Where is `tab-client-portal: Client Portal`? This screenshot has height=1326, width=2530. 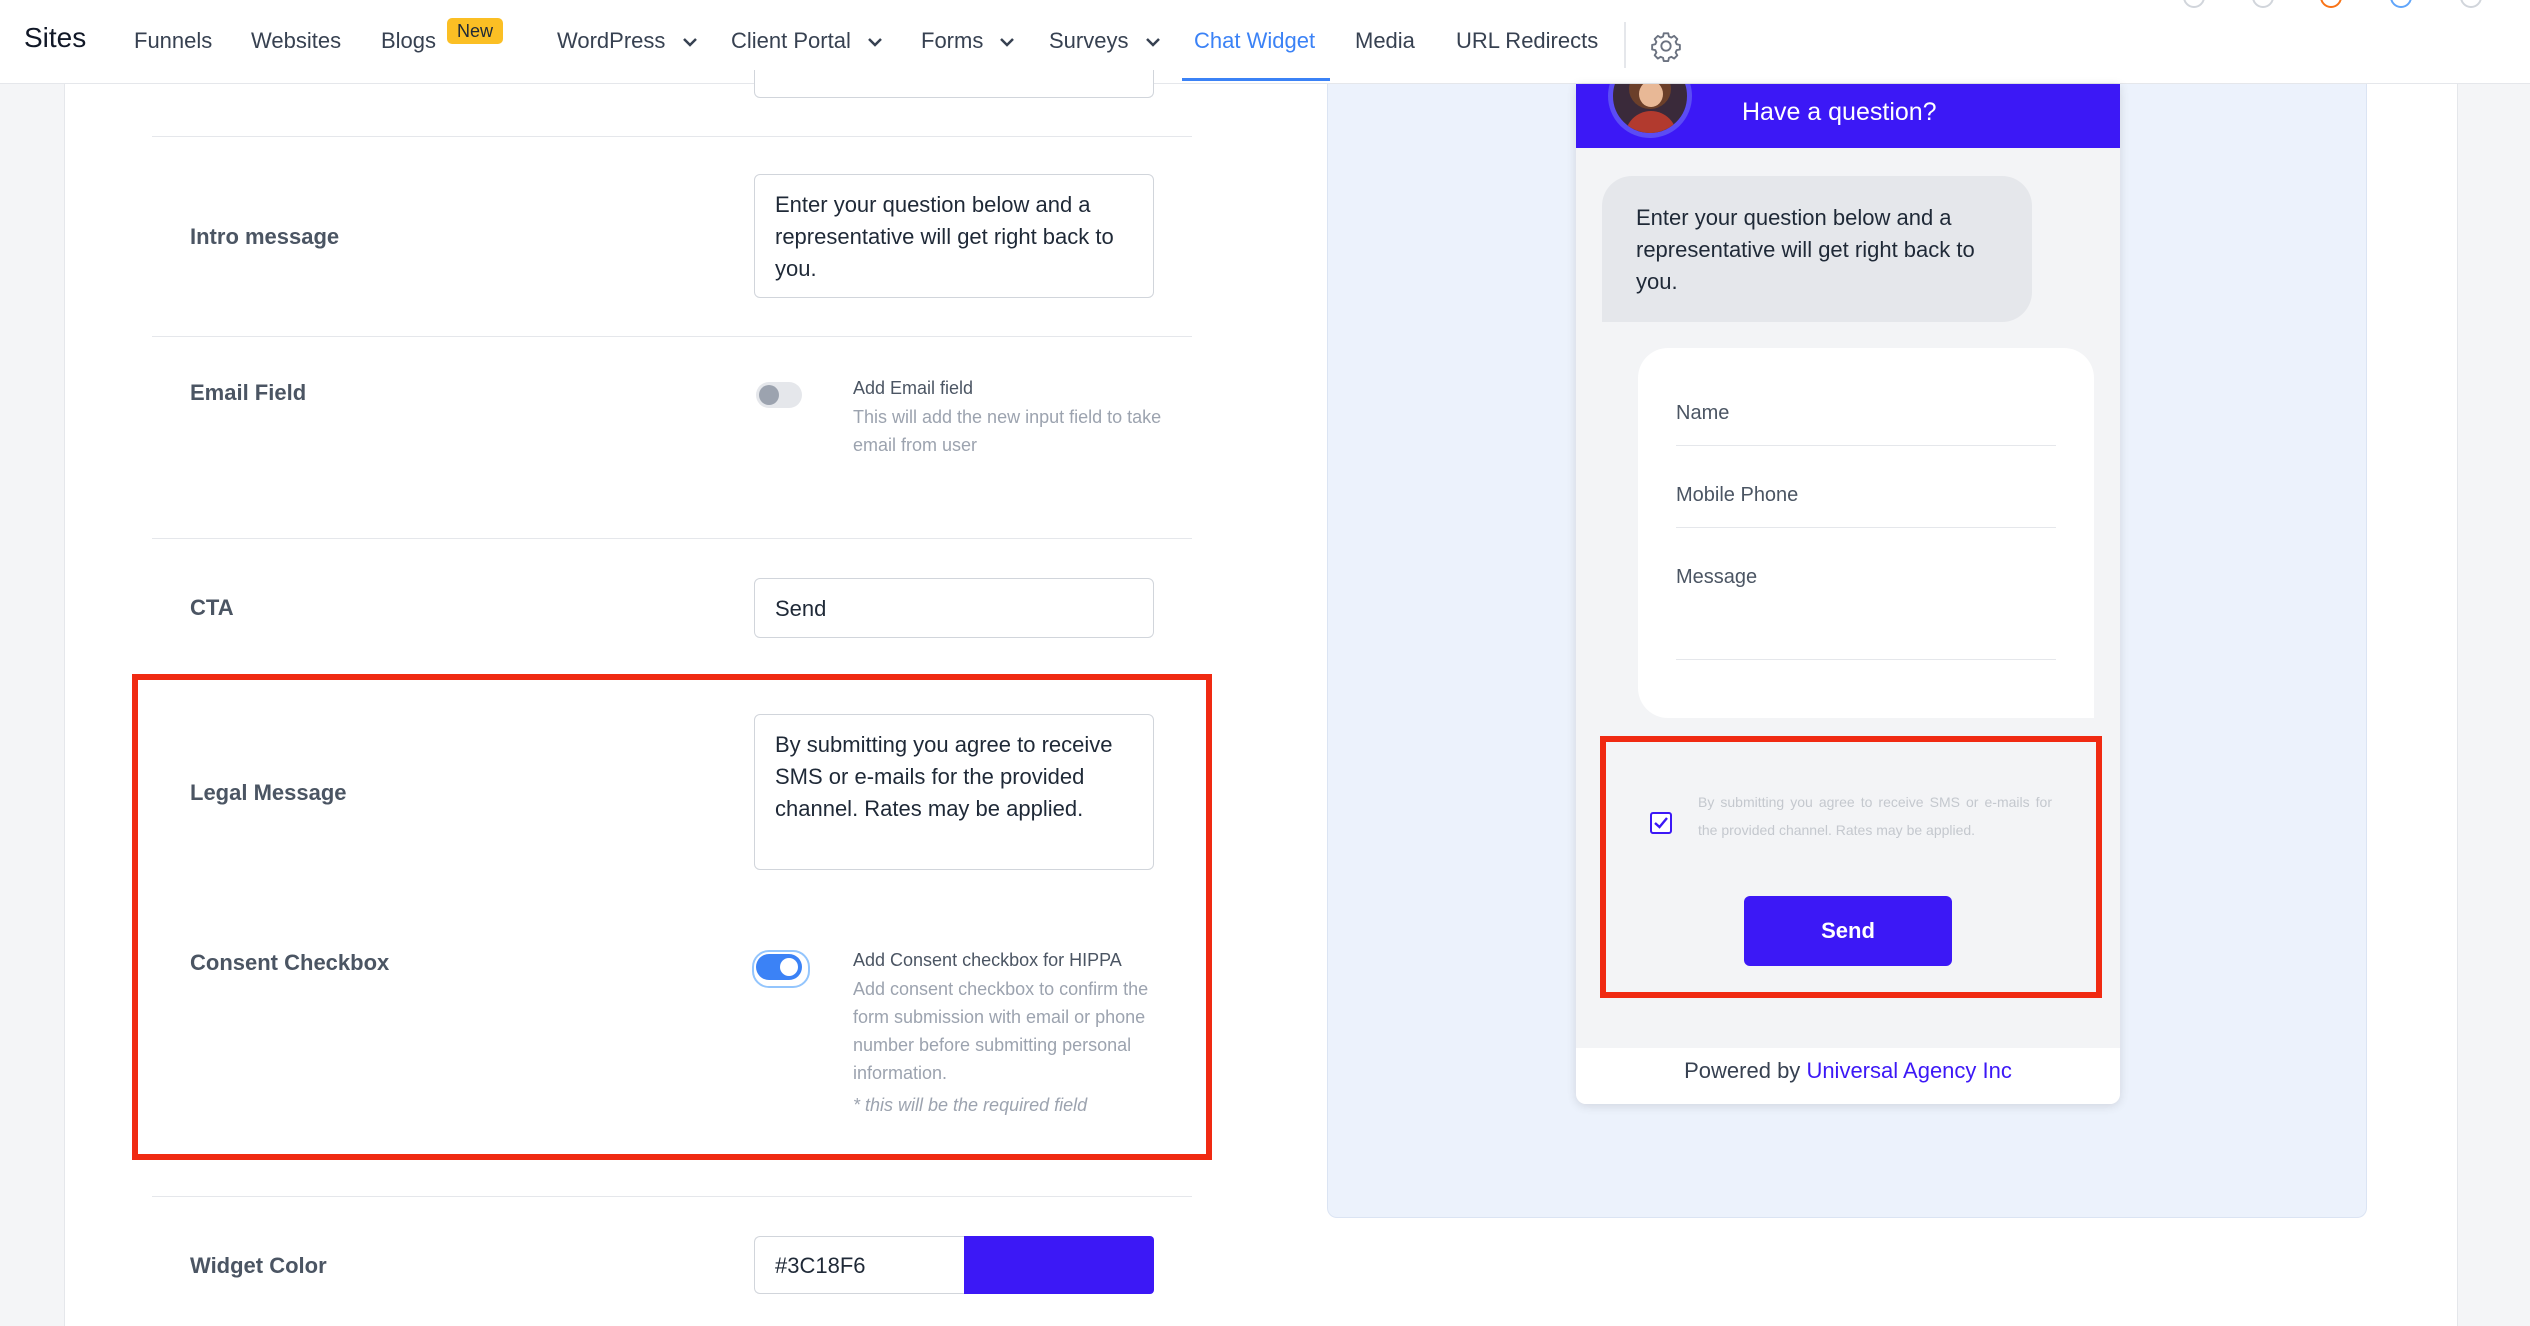
tab-client-portal: Client Portal is located at coordinates (807, 41).